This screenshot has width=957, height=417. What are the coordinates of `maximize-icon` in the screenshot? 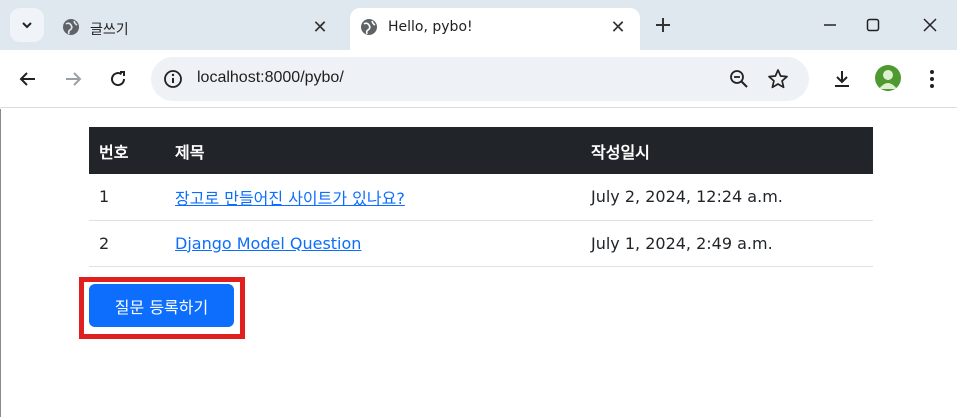 It's located at (873, 25).